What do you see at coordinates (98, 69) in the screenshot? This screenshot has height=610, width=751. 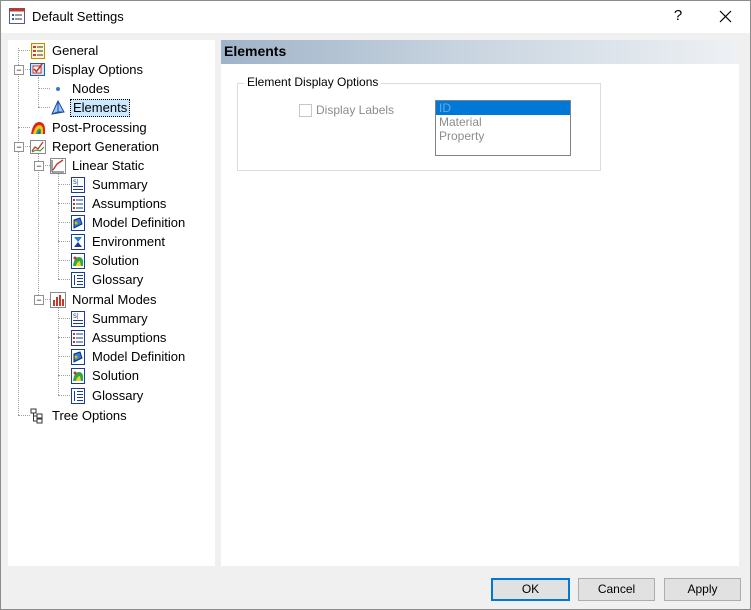 I see `tree-item-label: Display Options` at bounding box center [98, 69].